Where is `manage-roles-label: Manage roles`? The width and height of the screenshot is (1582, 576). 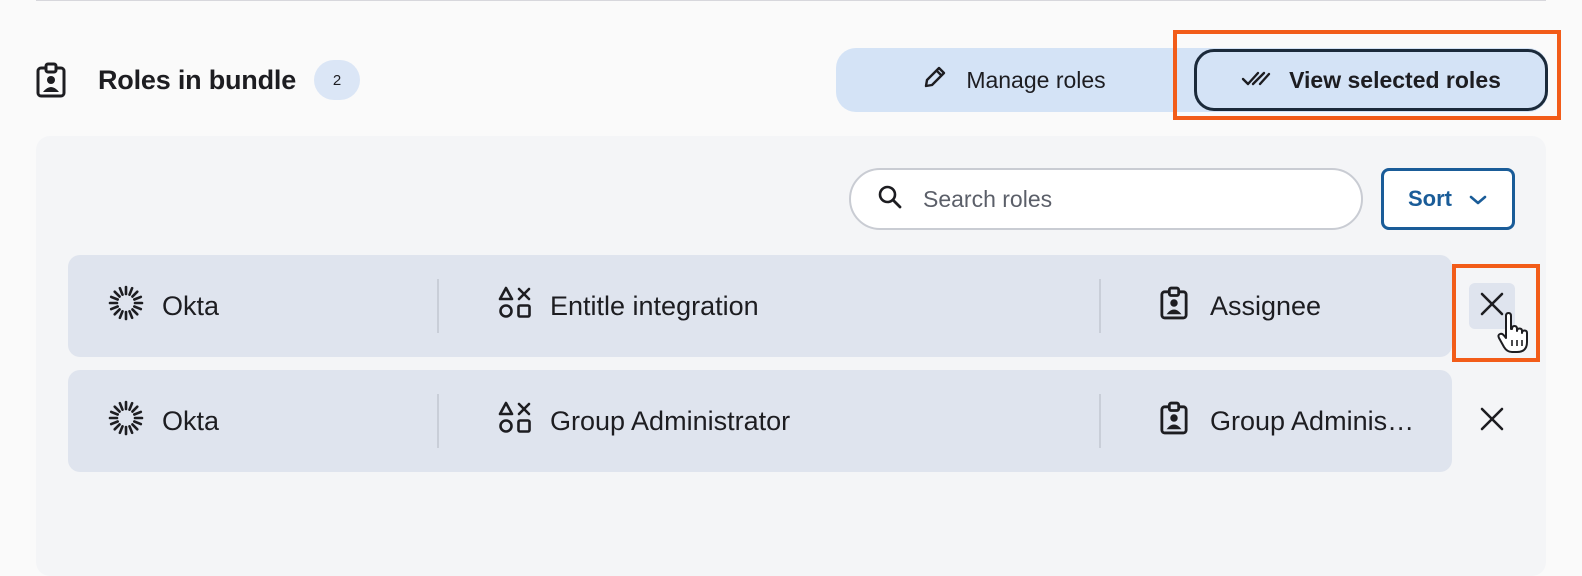
manage-roles-label: Manage roles is located at coordinates (1036, 79).